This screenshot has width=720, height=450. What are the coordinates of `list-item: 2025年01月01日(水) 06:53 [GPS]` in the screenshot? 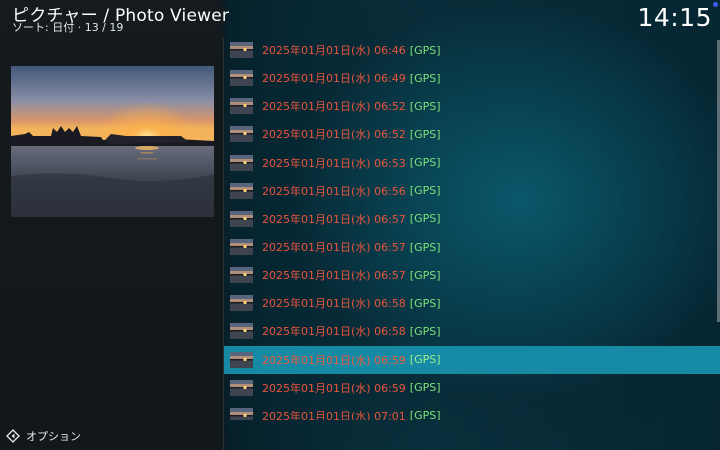 It's located at (472, 163).